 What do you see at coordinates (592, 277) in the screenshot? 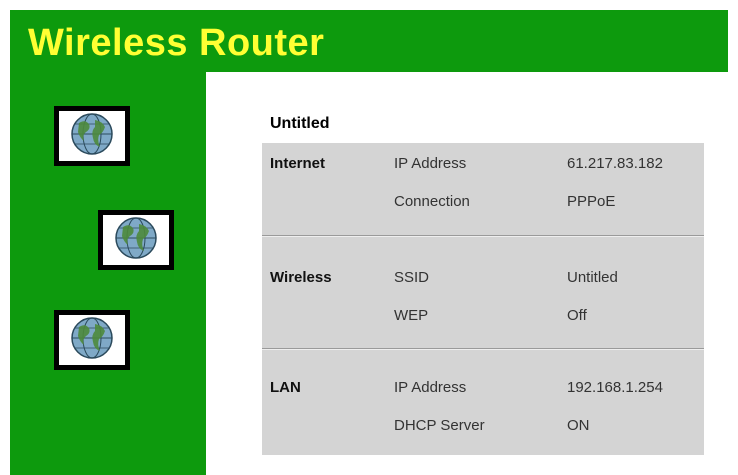
I see `ssid-value: Untitled` at bounding box center [592, 277].